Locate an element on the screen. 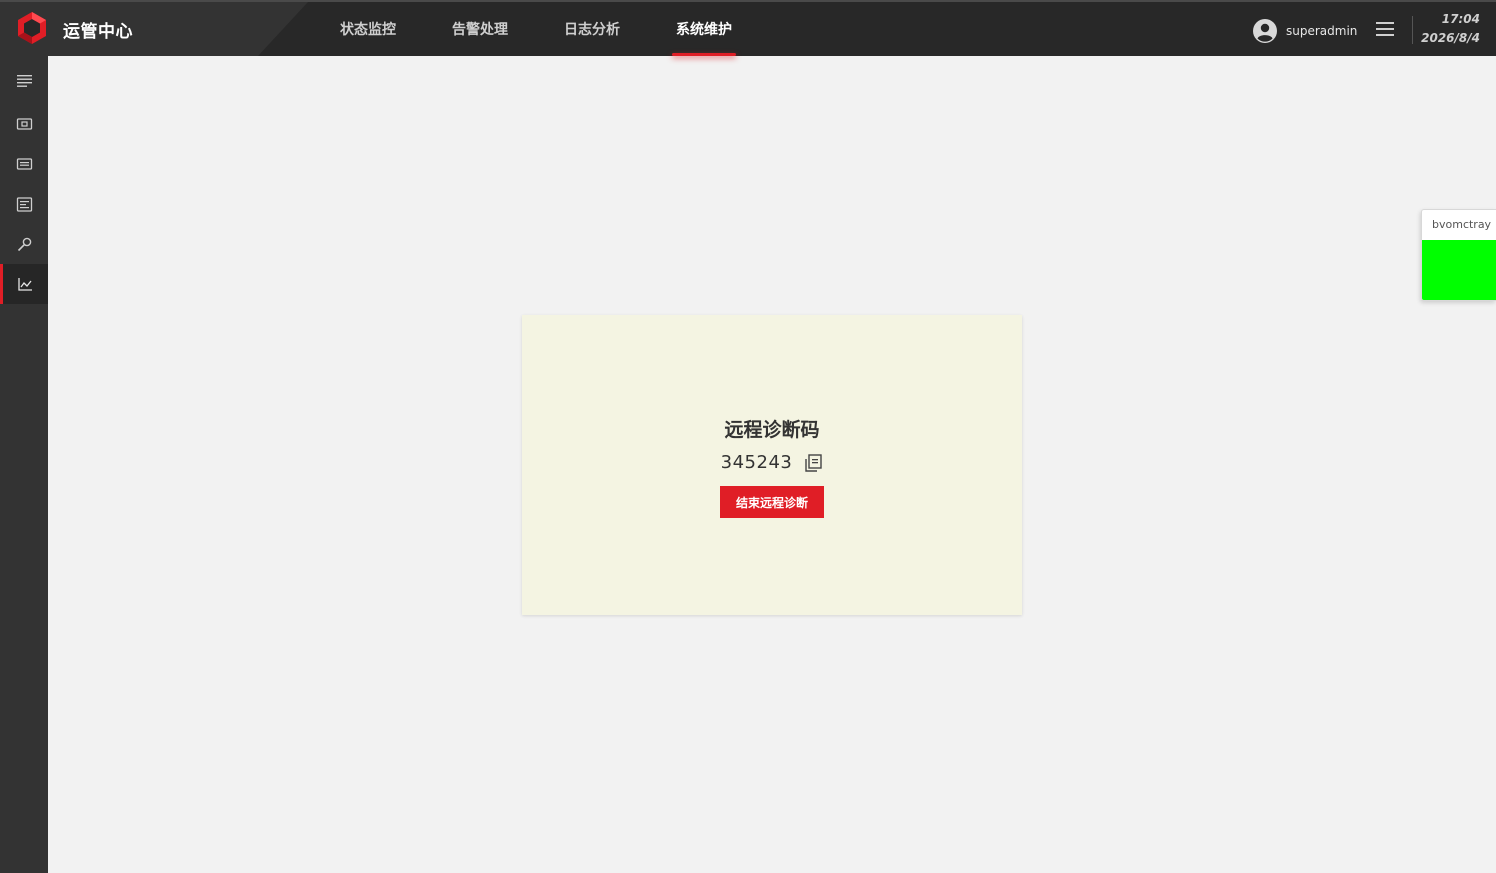 This screenshot has height=873, width=1496. tray-widget: bvomctray is located at coordinates (1458, 255).